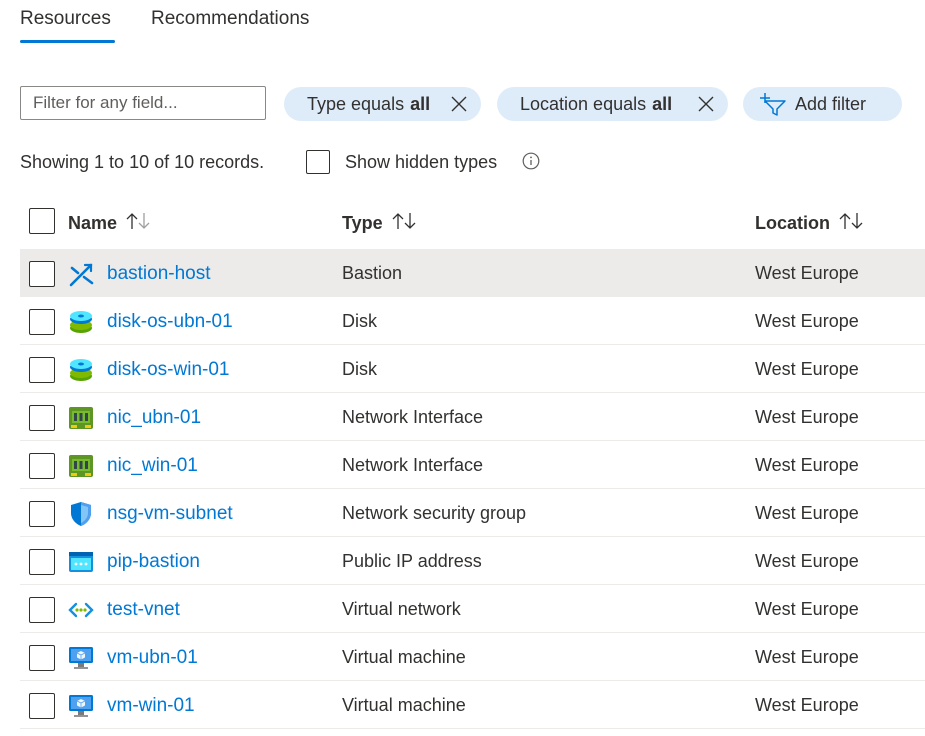 The height and width of the screenshot is (736, 925). I want to click on column-location-label: Location, so click(792, 223).